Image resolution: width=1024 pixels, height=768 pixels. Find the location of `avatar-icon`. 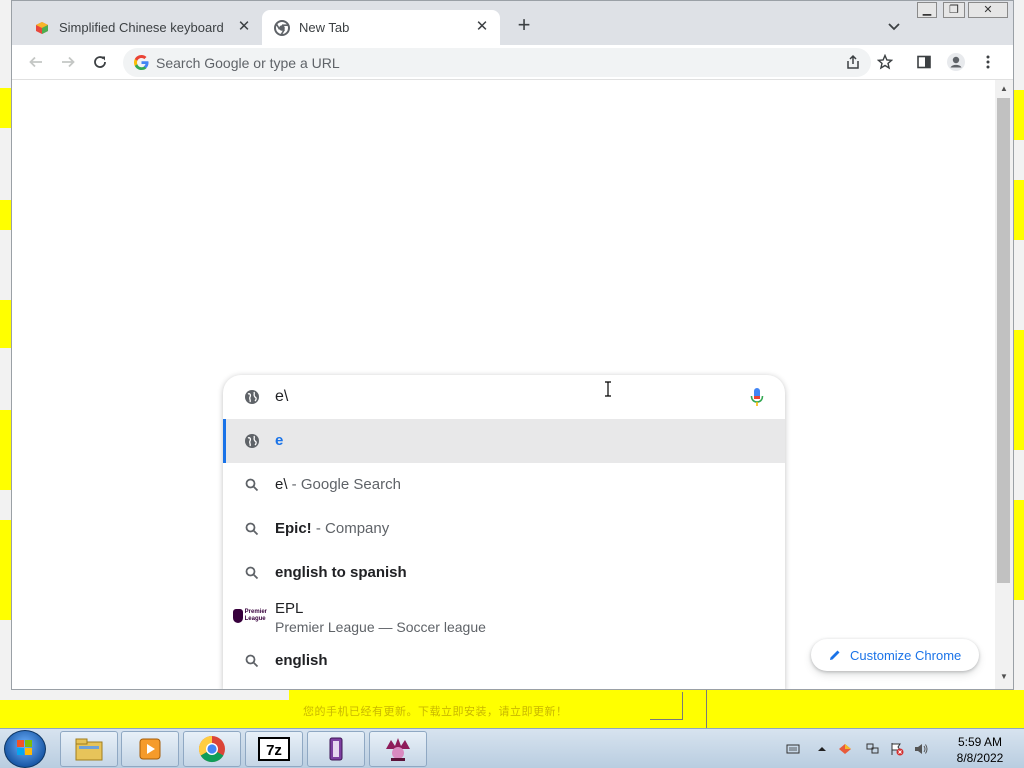

avatar-icon is located at coordinates (956, 62).